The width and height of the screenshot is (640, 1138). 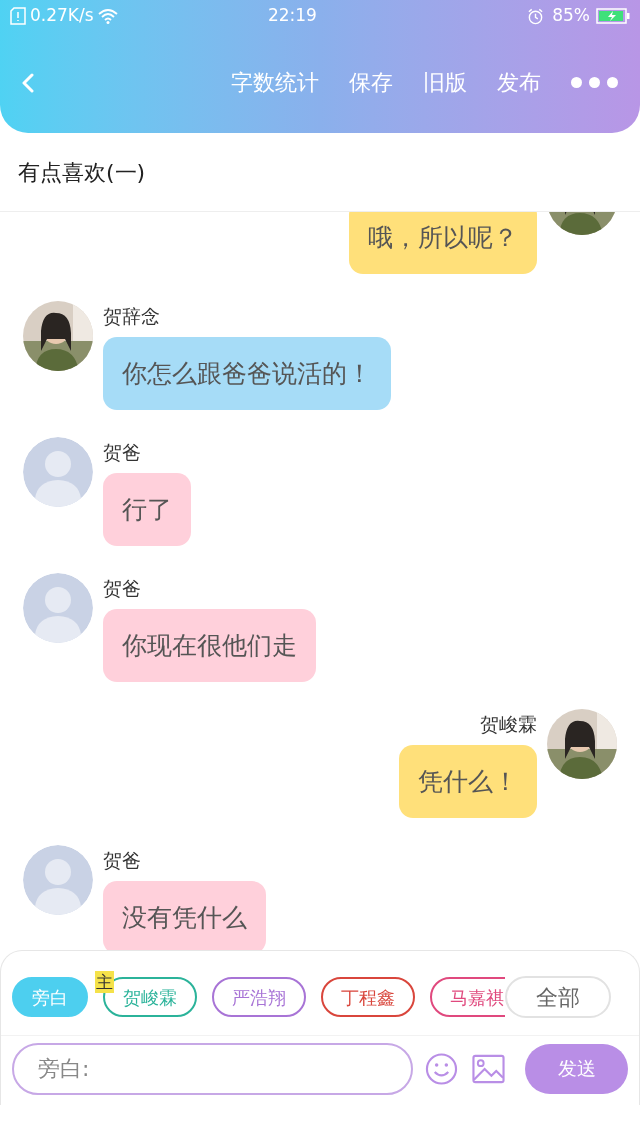 What do you see at coordinates (442, 1068) in the screenshot?
I see `emoji-icon` at bounding box center [442, 1068].